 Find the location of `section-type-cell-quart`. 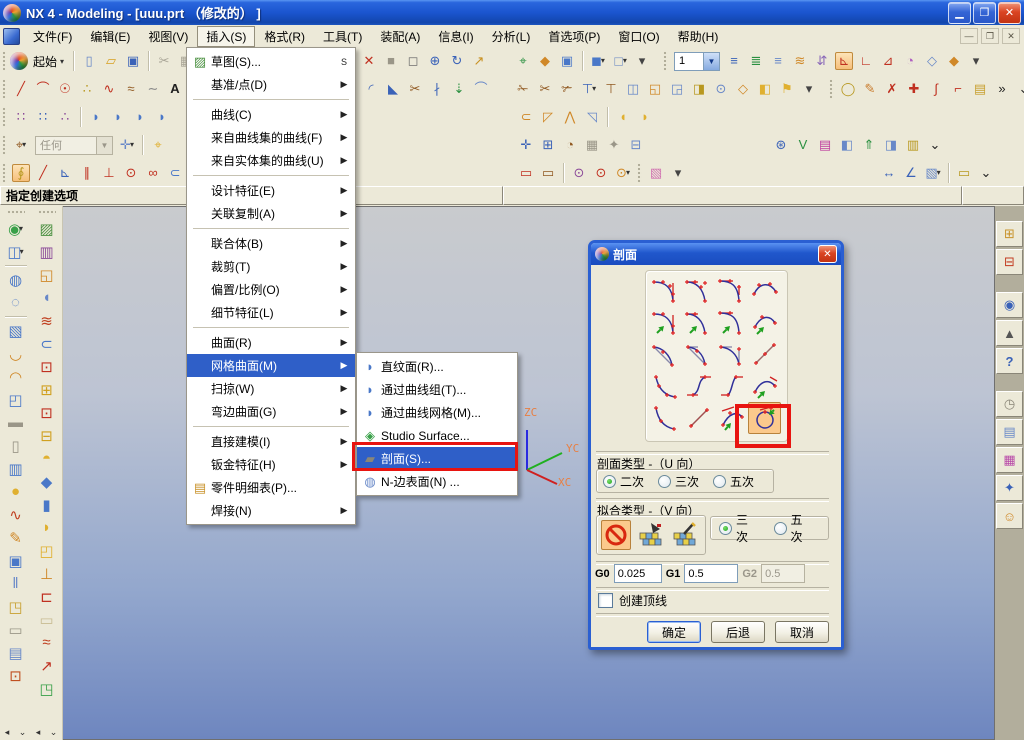

section-type-cell-quart is located at coordinates (665, 418).